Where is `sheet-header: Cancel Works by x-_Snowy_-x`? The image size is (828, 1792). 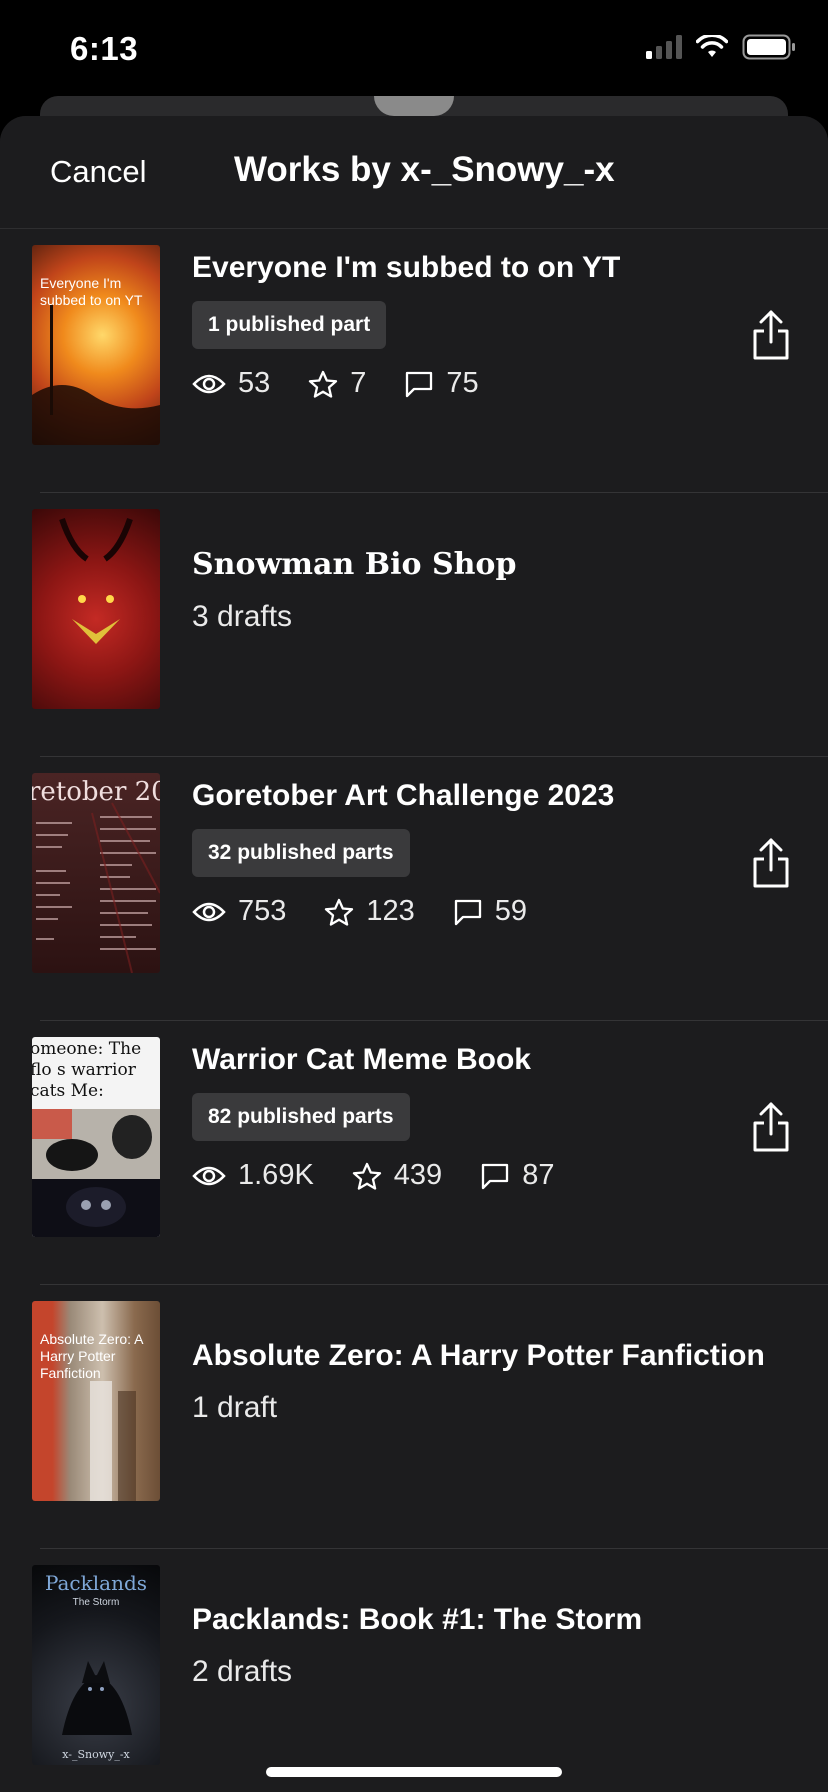
sheet-header: Cancel Works by x-_Snowy_-x is located at coordinates (414, 172).